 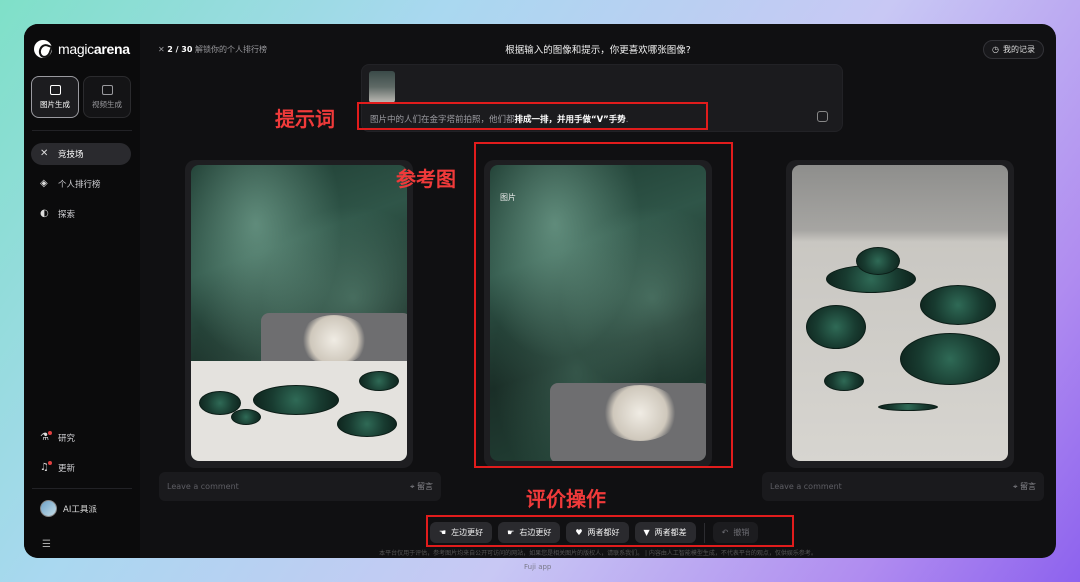 I want to click on logo-icon, so click(x=43, y=49).